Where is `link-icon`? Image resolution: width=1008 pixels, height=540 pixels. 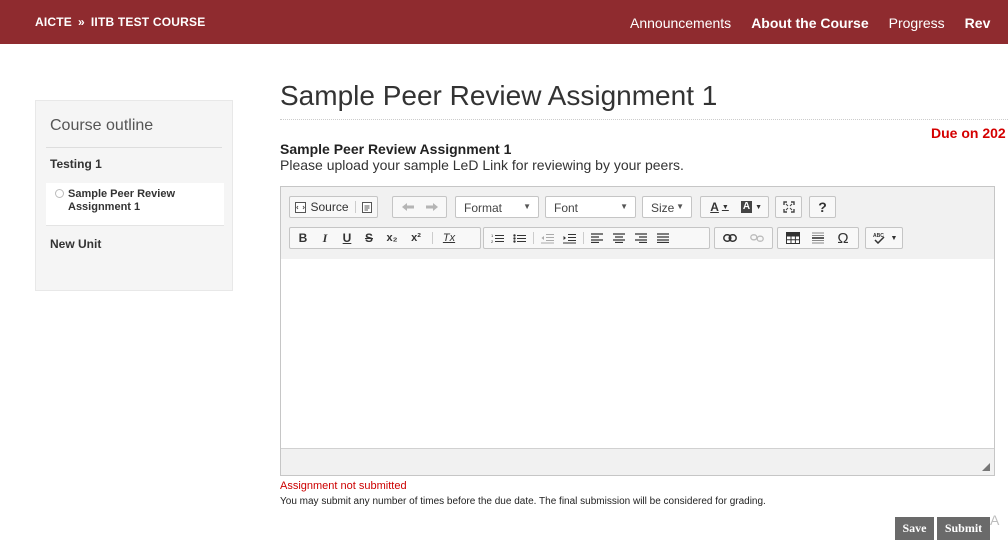
link-icon is located at coordinates (730, 238).